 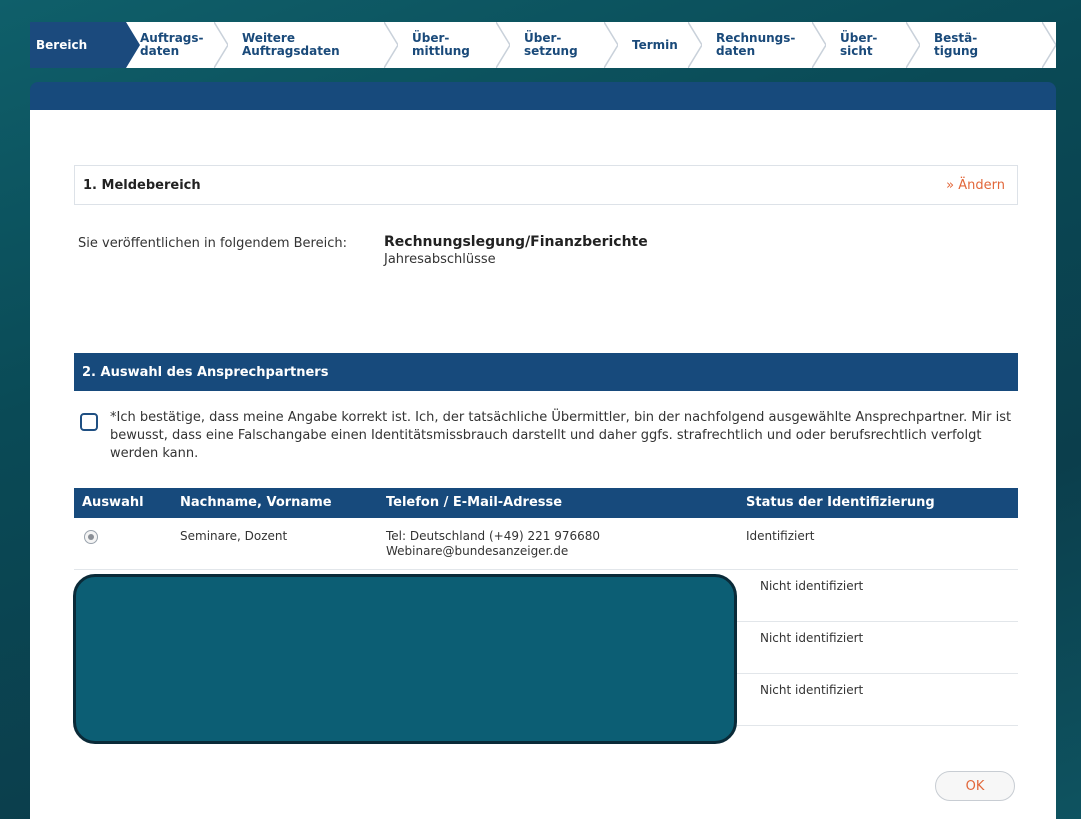 I want to click on col-status: Status der Identifizierung, so click(x=840, y=502).